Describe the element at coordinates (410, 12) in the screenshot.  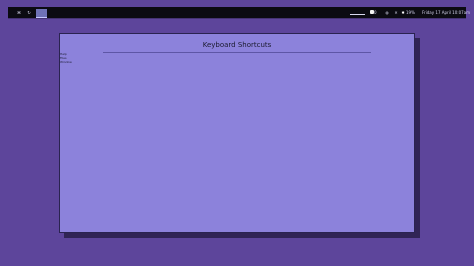
I see `cpu-usage: 19%` at that location.